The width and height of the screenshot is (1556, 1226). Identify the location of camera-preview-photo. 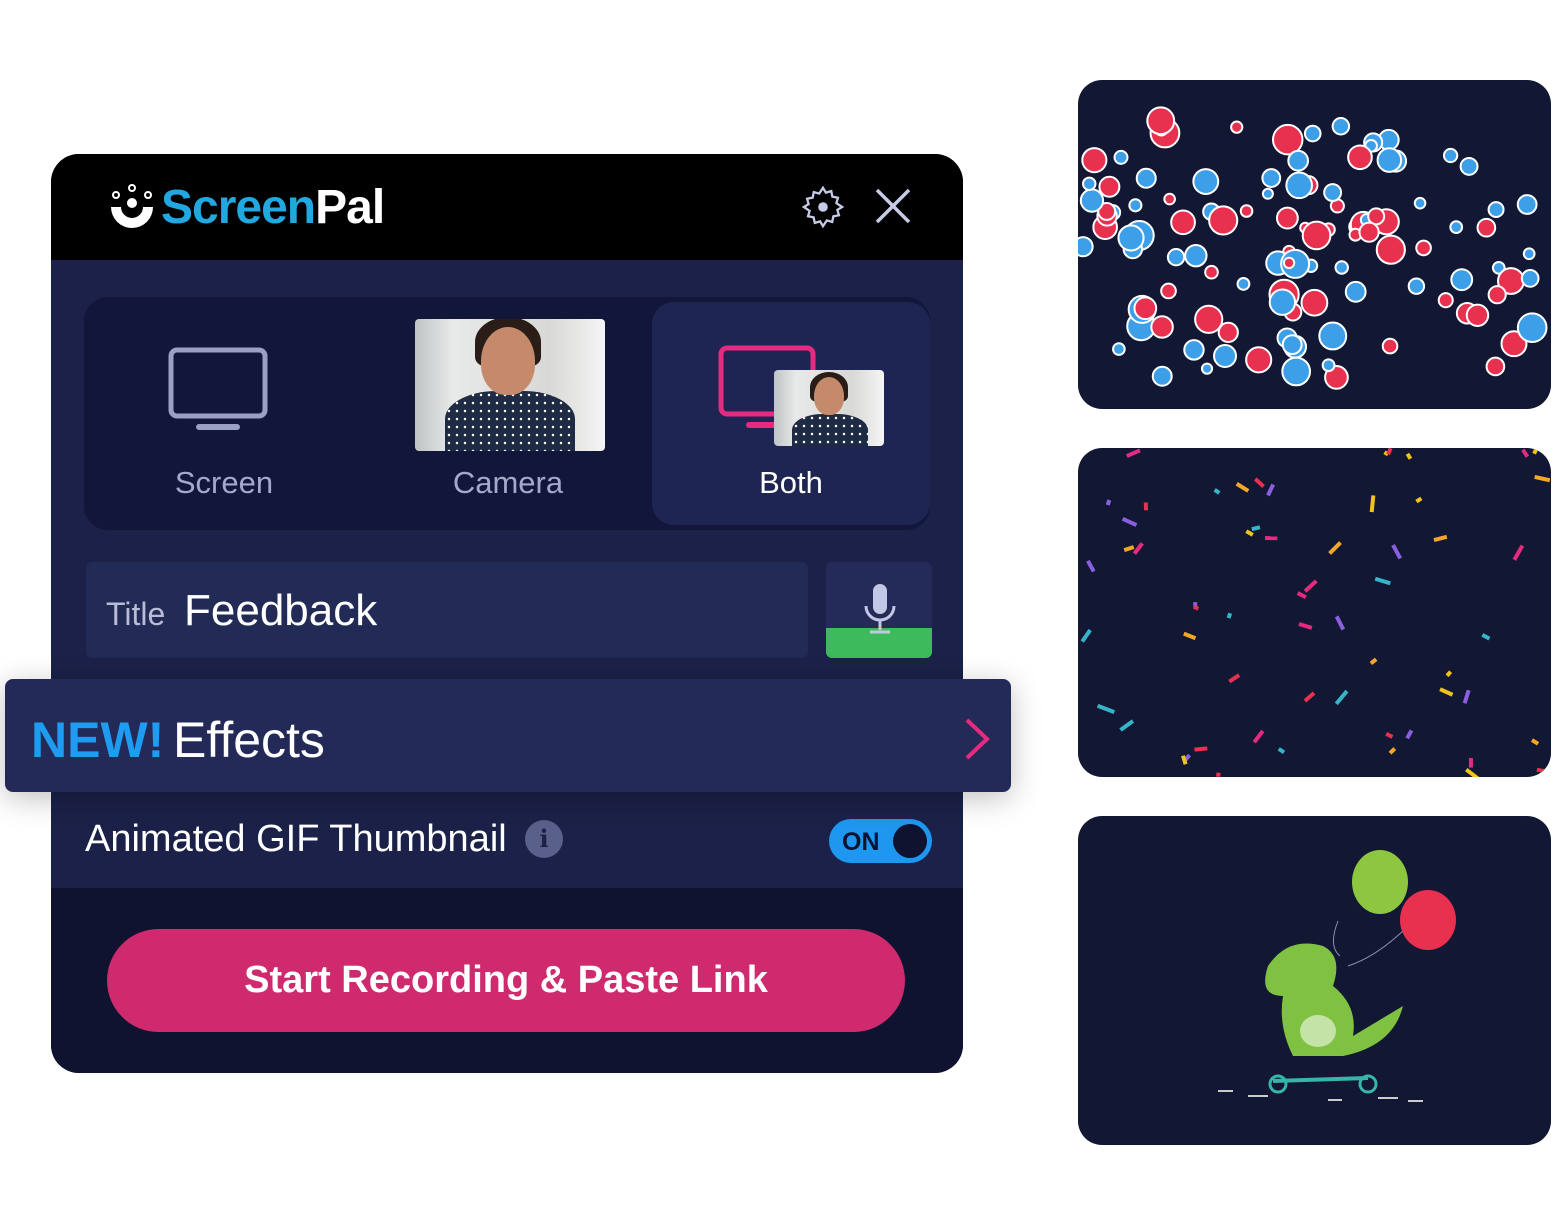
(510, 385).